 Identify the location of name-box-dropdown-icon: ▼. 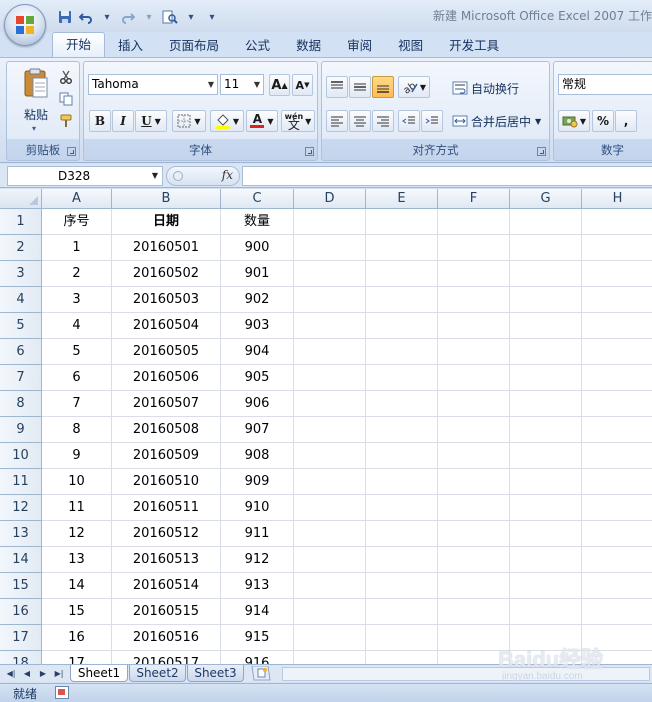
(155, 176).